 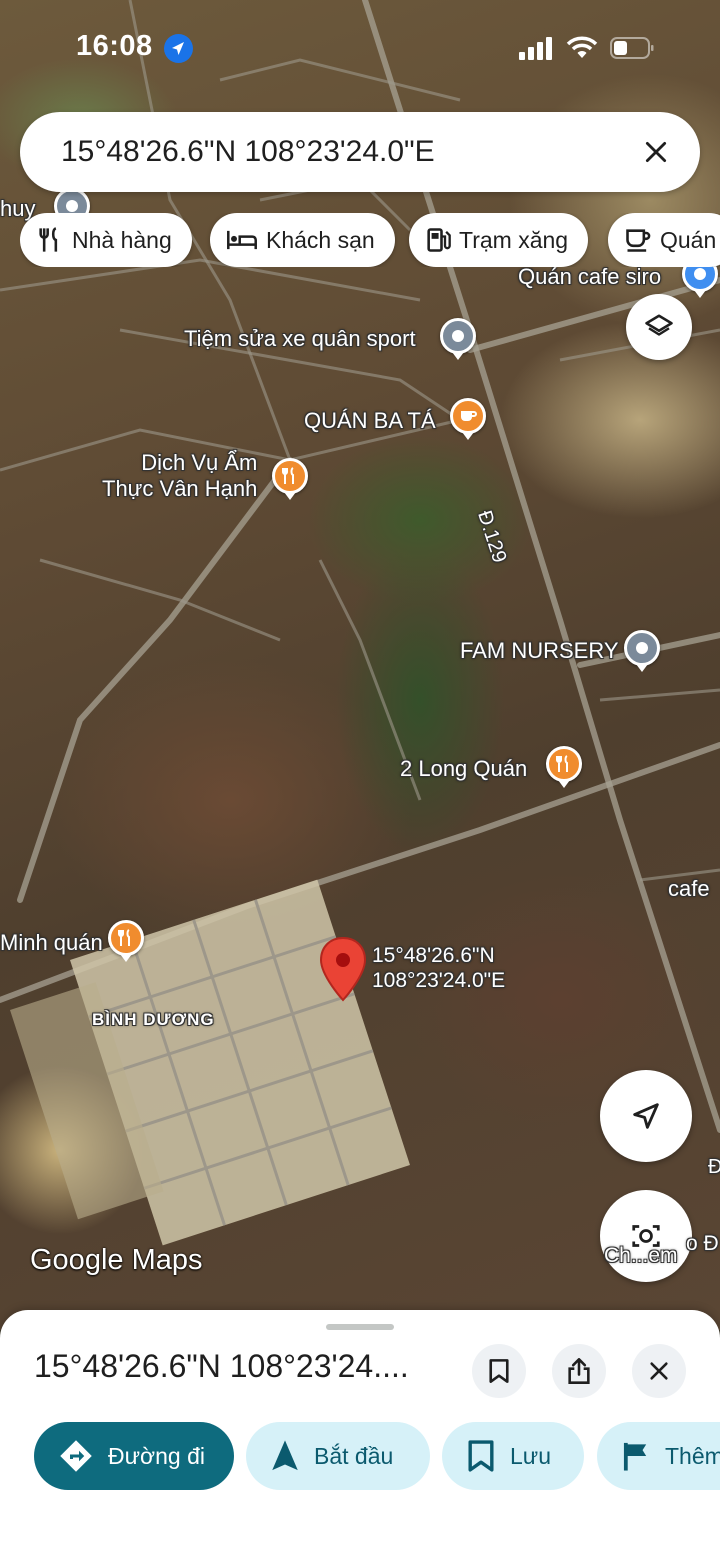 I want to click on navigate-start-icon, so click(x=285, y=1455).